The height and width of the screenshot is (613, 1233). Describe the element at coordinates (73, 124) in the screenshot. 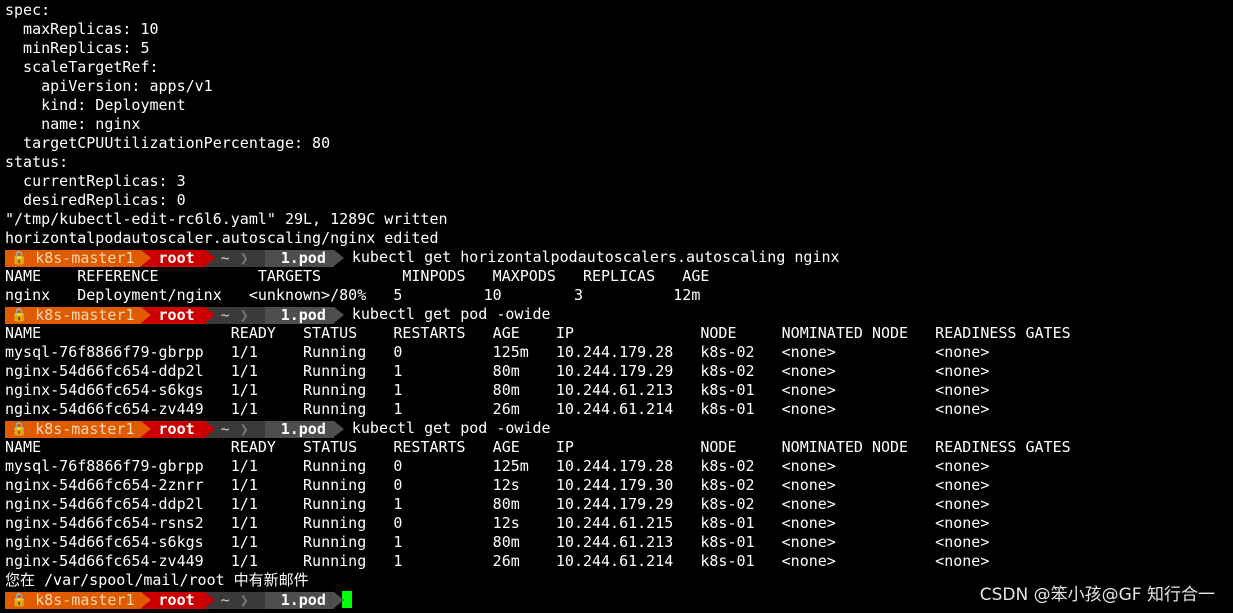

I see `output-line: name: nginx` at that location.